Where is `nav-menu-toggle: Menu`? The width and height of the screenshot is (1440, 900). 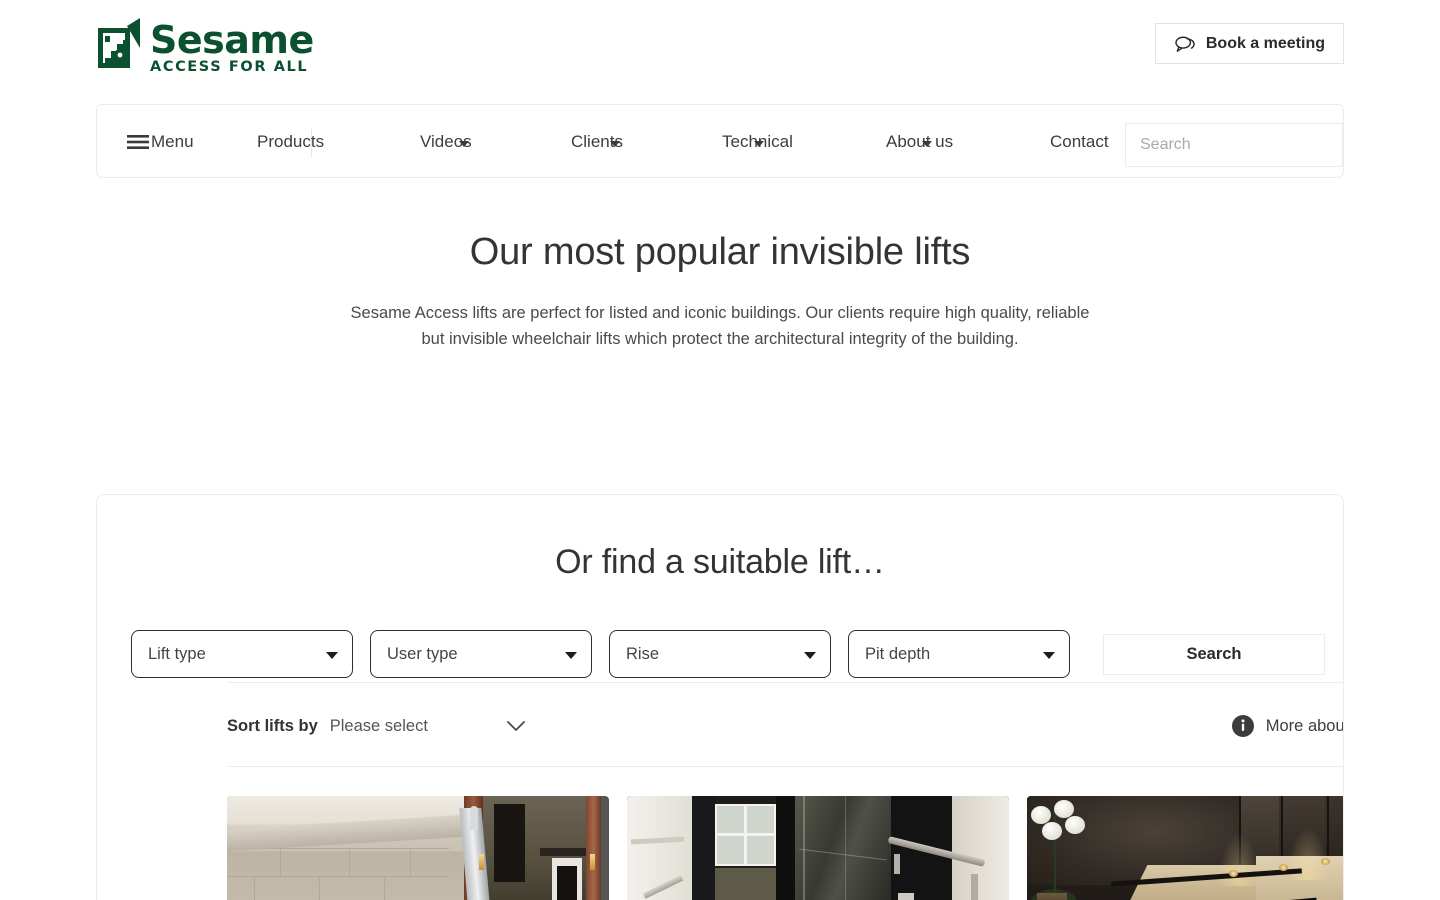 nav-menu-toggle: Menu is located at coordinates (160, 142).